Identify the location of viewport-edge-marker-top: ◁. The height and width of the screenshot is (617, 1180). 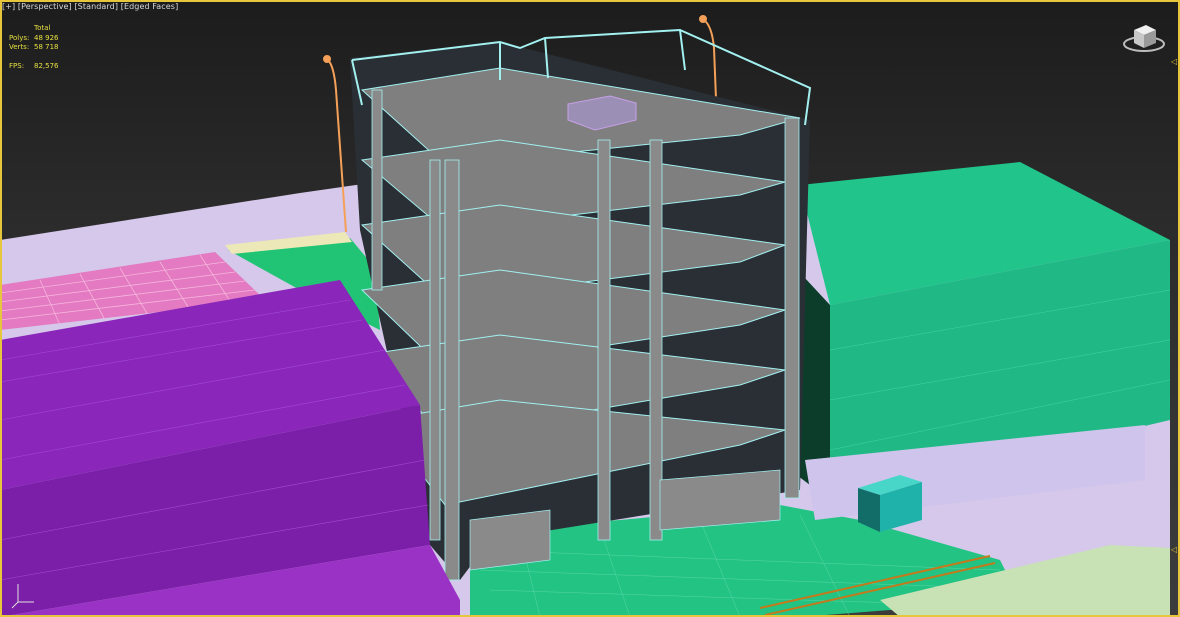
(1174, 61).